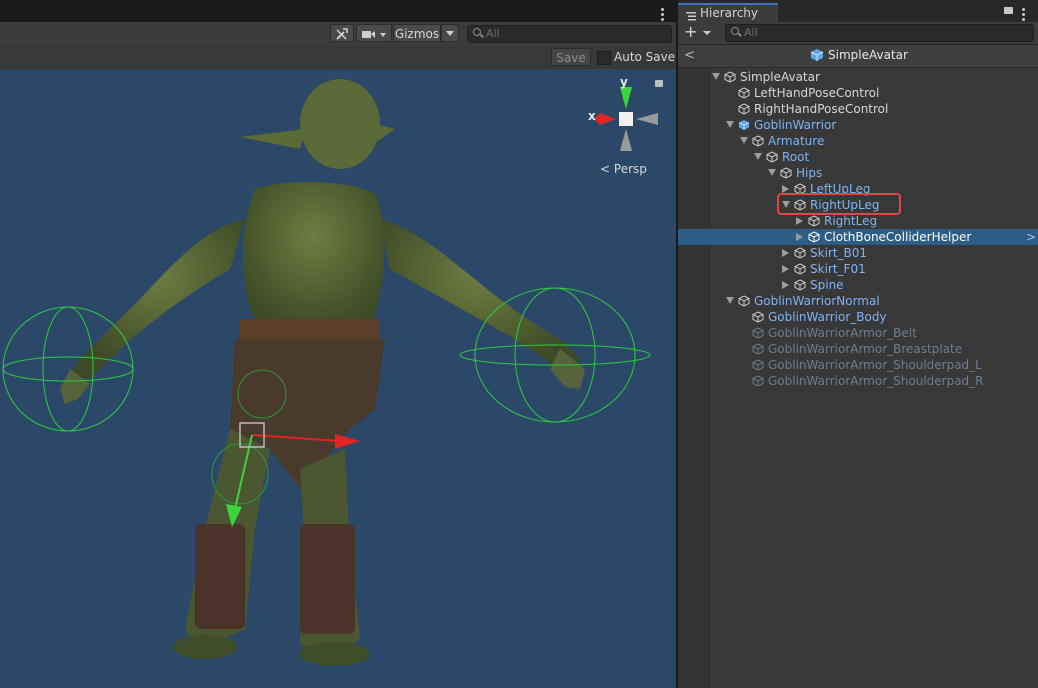 This screenshot has height=688, width=1038. I want to click on orientation-gizmo, so click(626, 119).